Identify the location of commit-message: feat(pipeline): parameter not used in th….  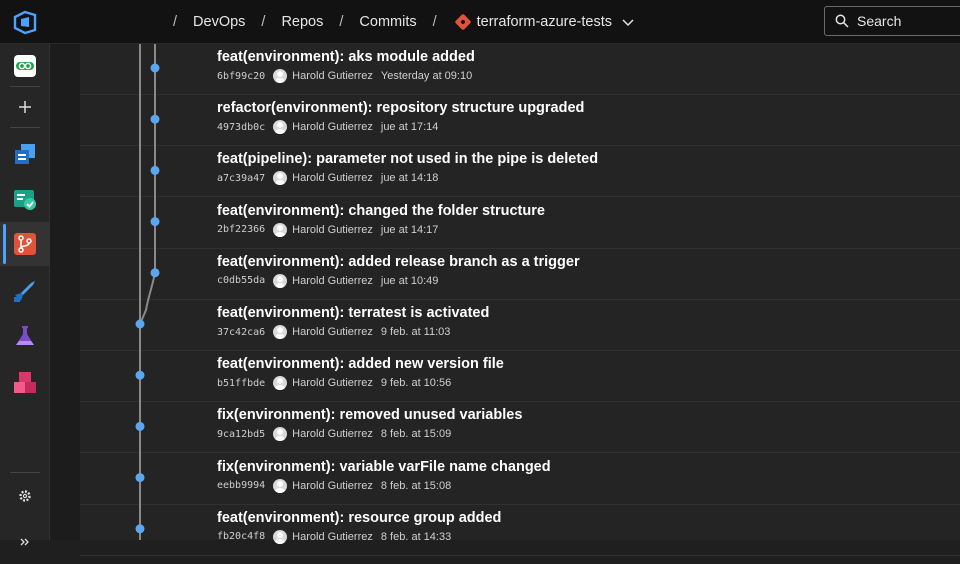
(407, 159).